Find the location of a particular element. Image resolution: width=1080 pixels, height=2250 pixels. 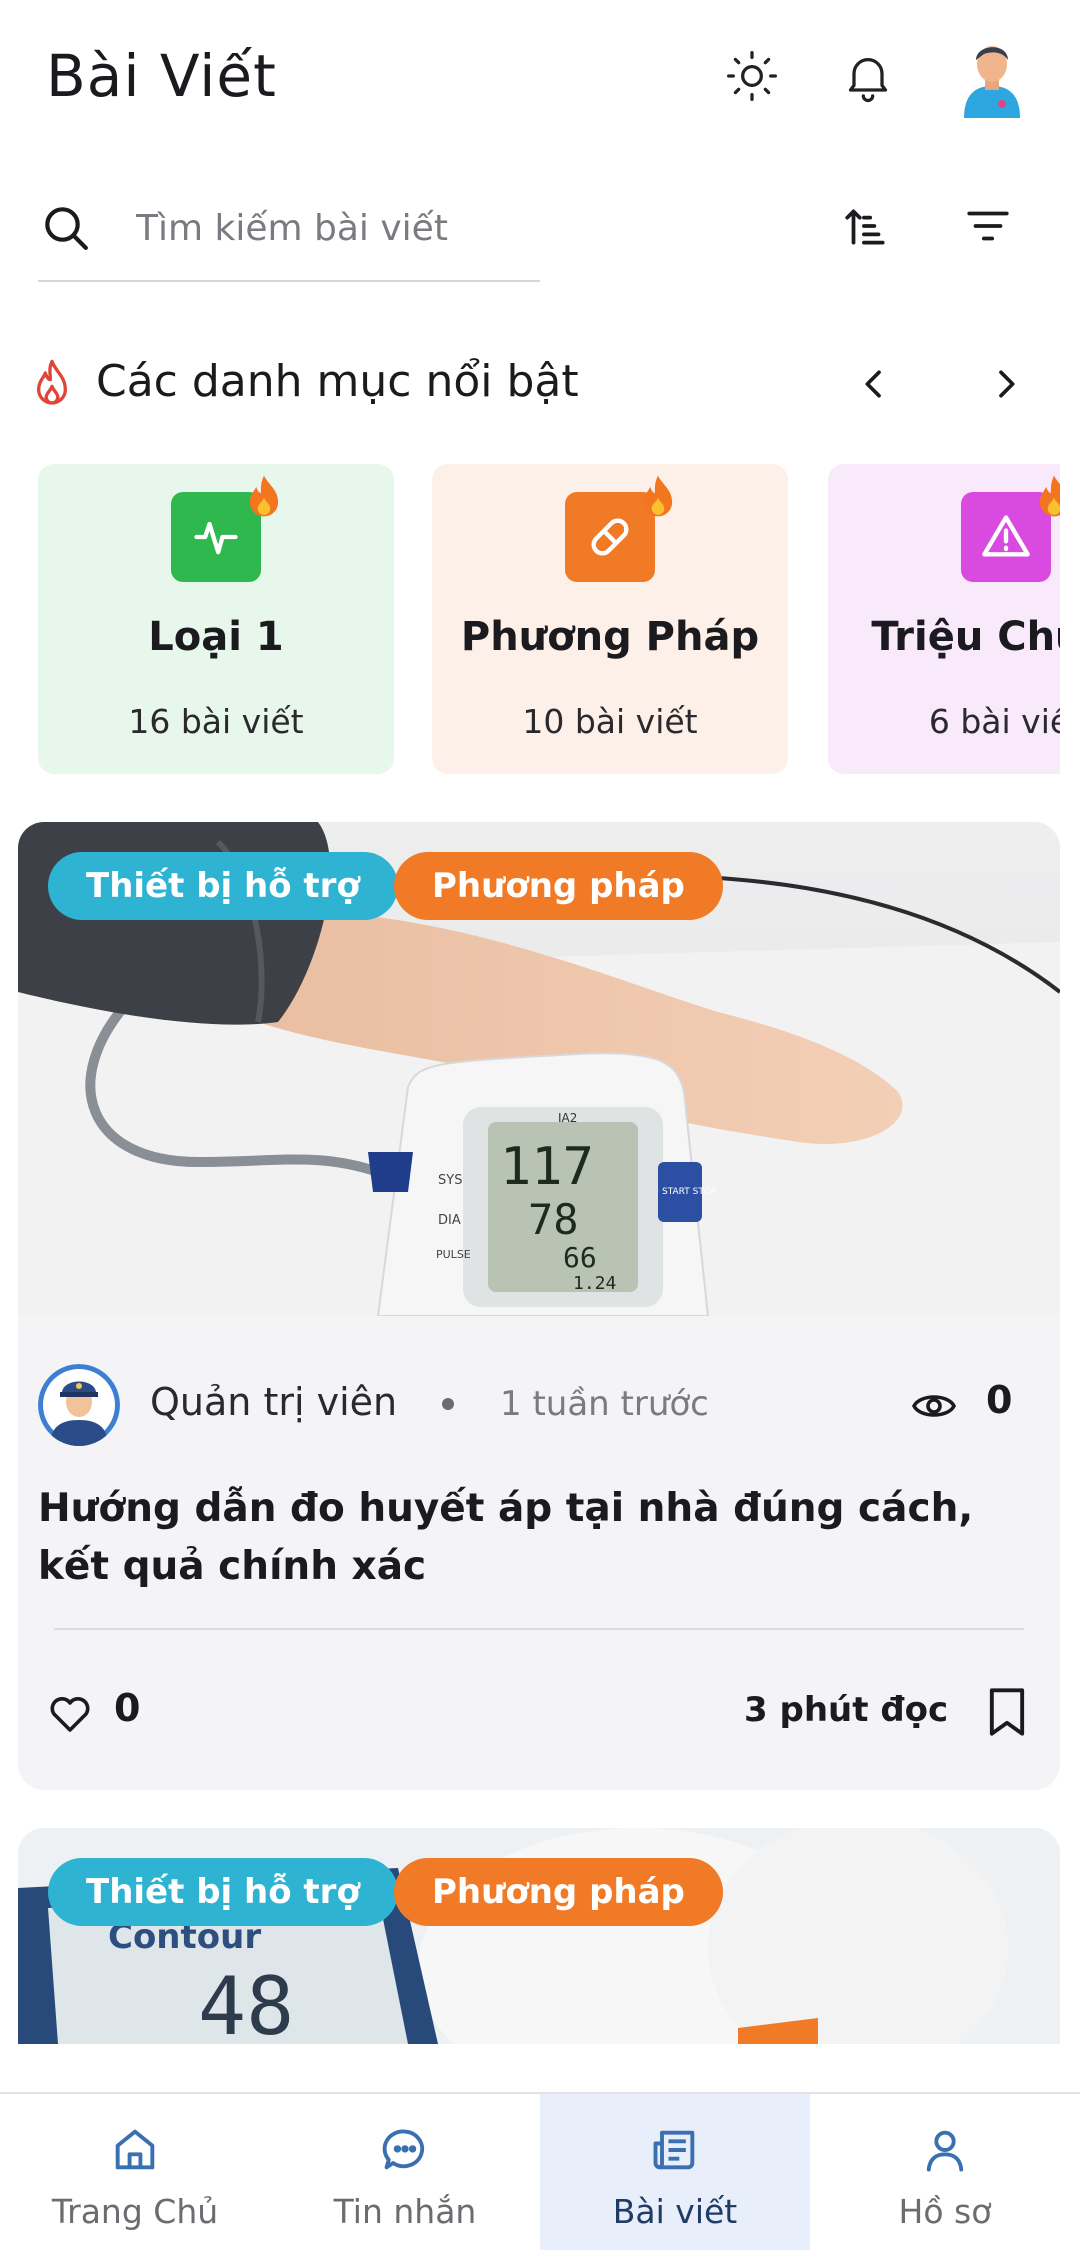

search-icon is located at coordinates (66, 228).